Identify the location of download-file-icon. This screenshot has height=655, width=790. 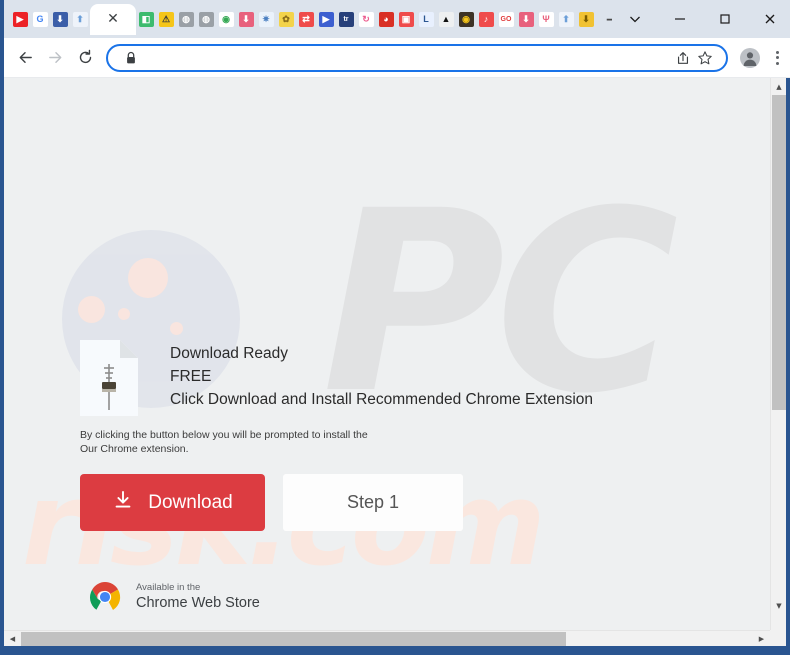
(109, 378).